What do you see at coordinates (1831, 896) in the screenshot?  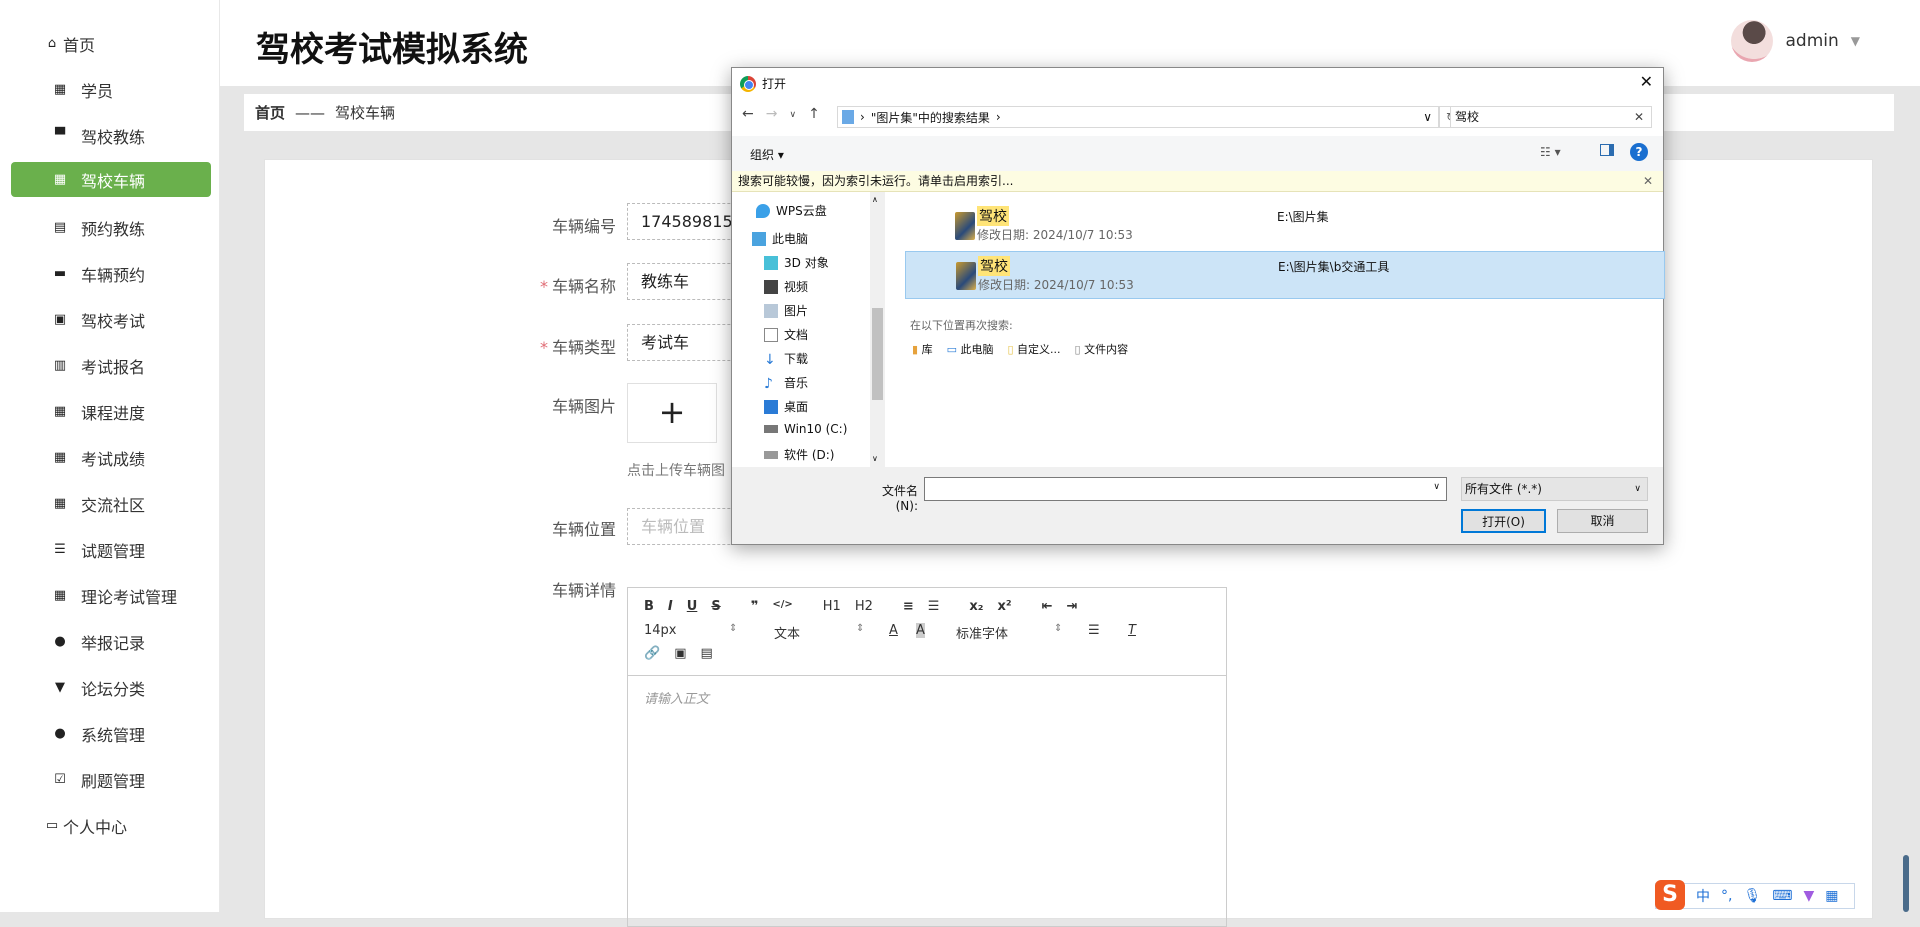 I see `apps-icon: ▦` at bounding box center [1831, 896].